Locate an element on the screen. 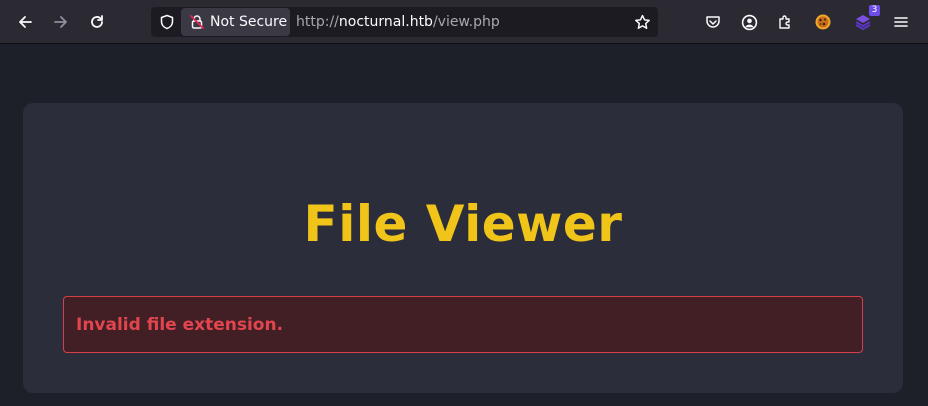 The width and height of the screenshot is (928, 406). back-button is located at coordinates (25, 22).